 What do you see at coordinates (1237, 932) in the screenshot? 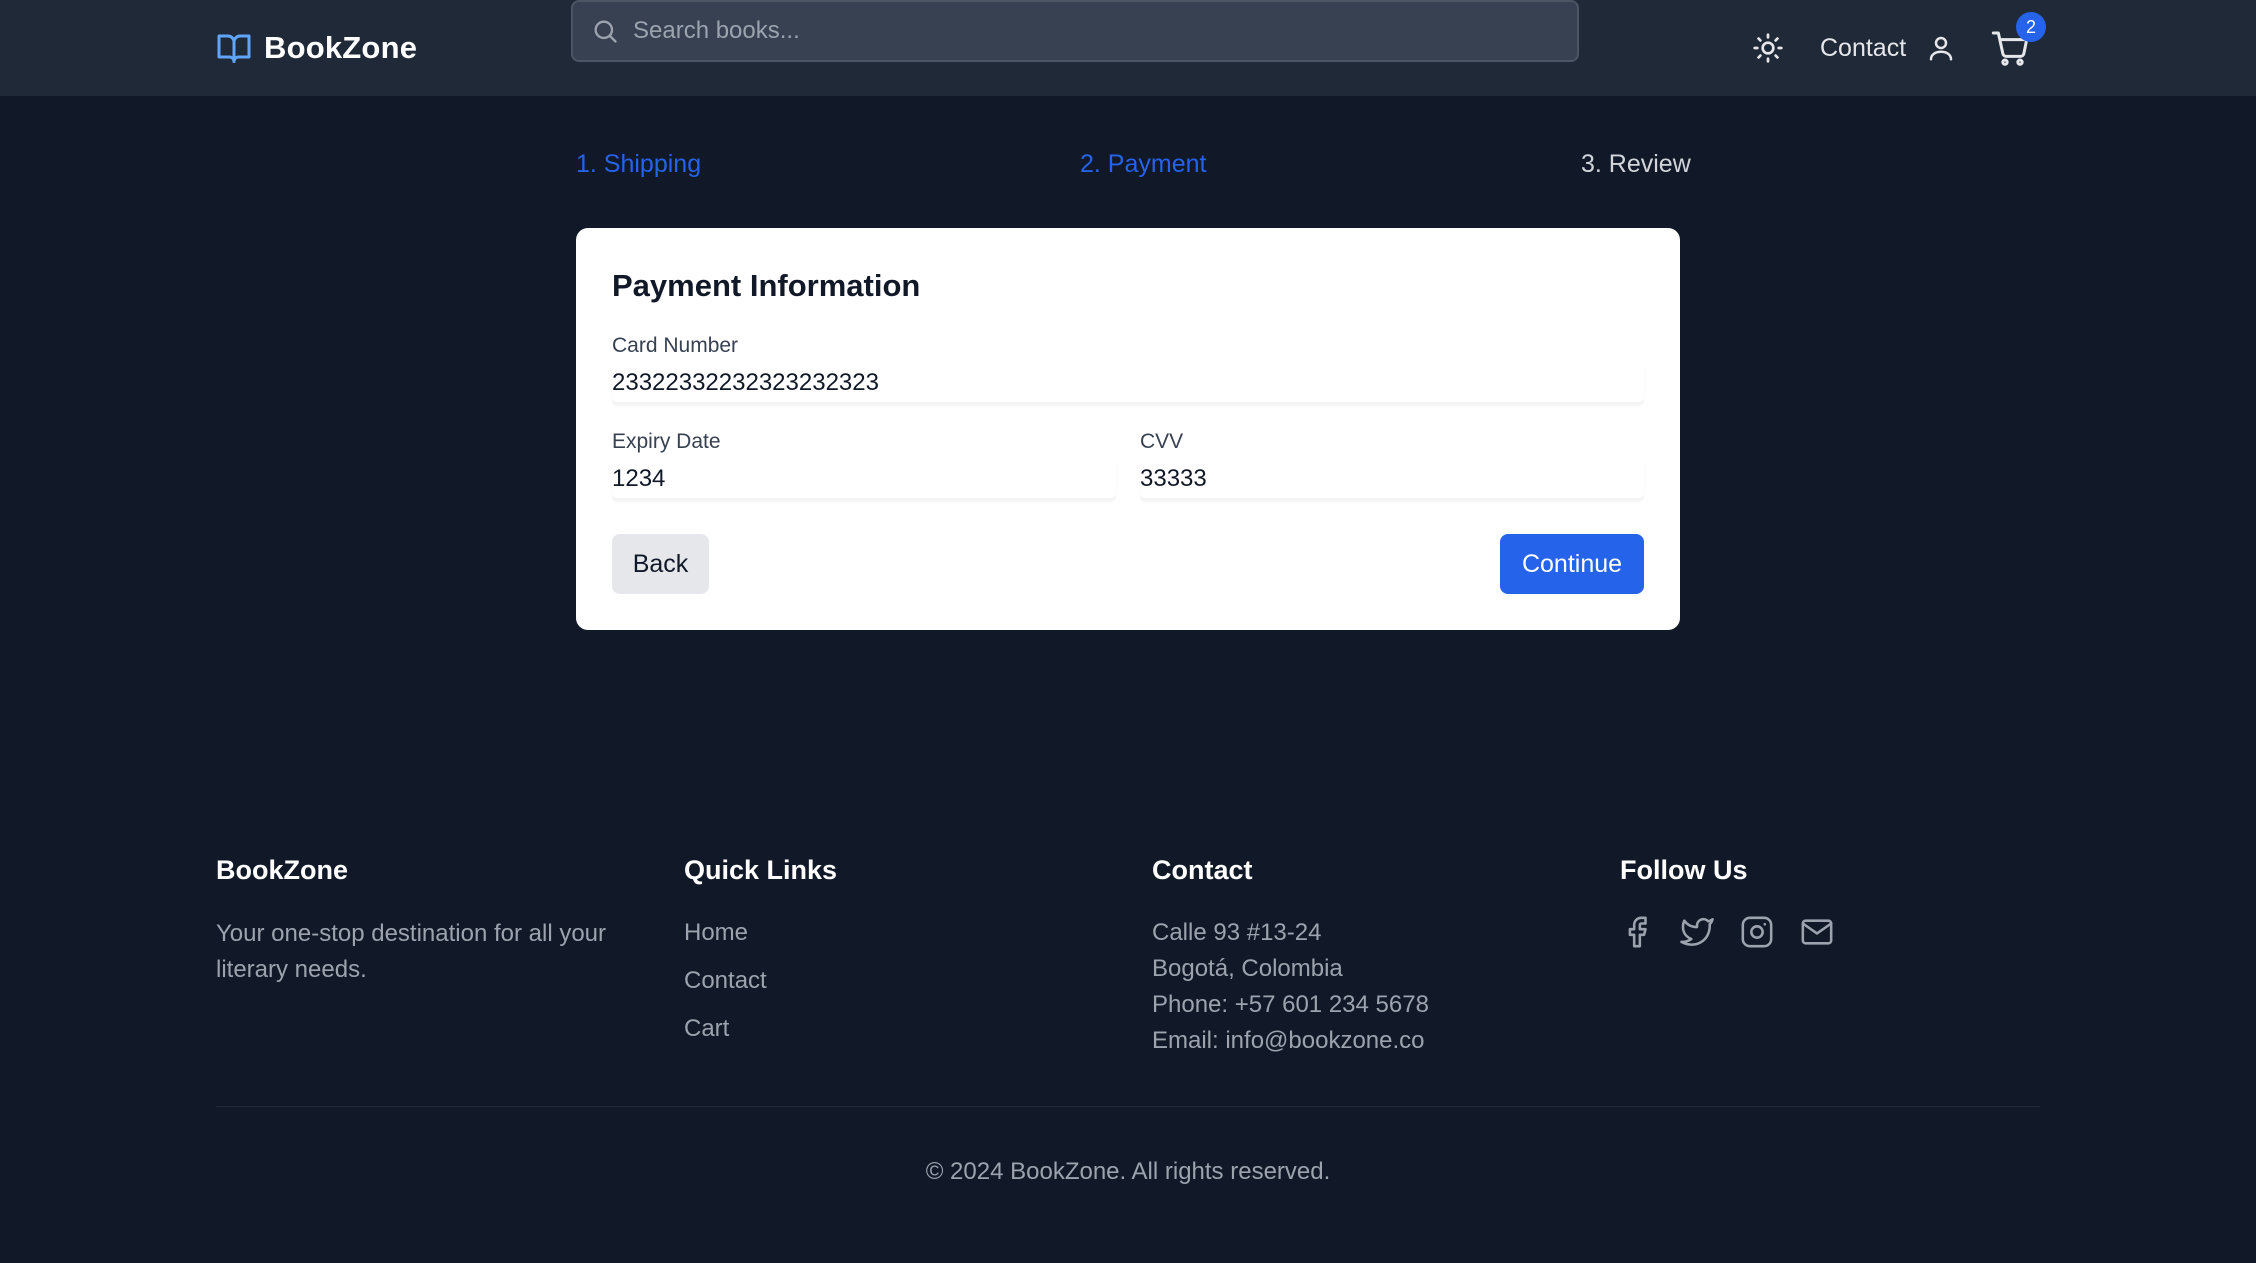
I see `contact-address: Calle 93 #13-24` at bounding box center [1237, 932].